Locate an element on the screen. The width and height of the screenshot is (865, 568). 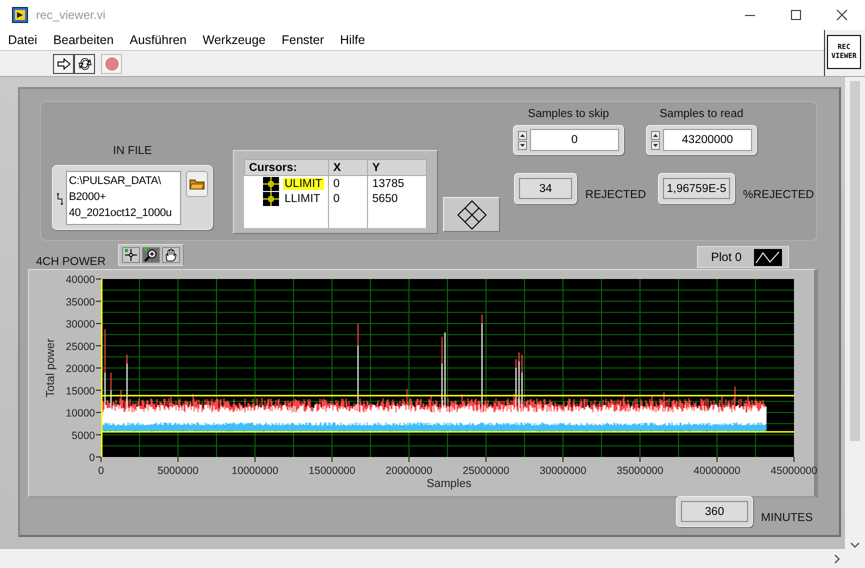
y-tick-label: 20000 is located at coordinates (80, 369).